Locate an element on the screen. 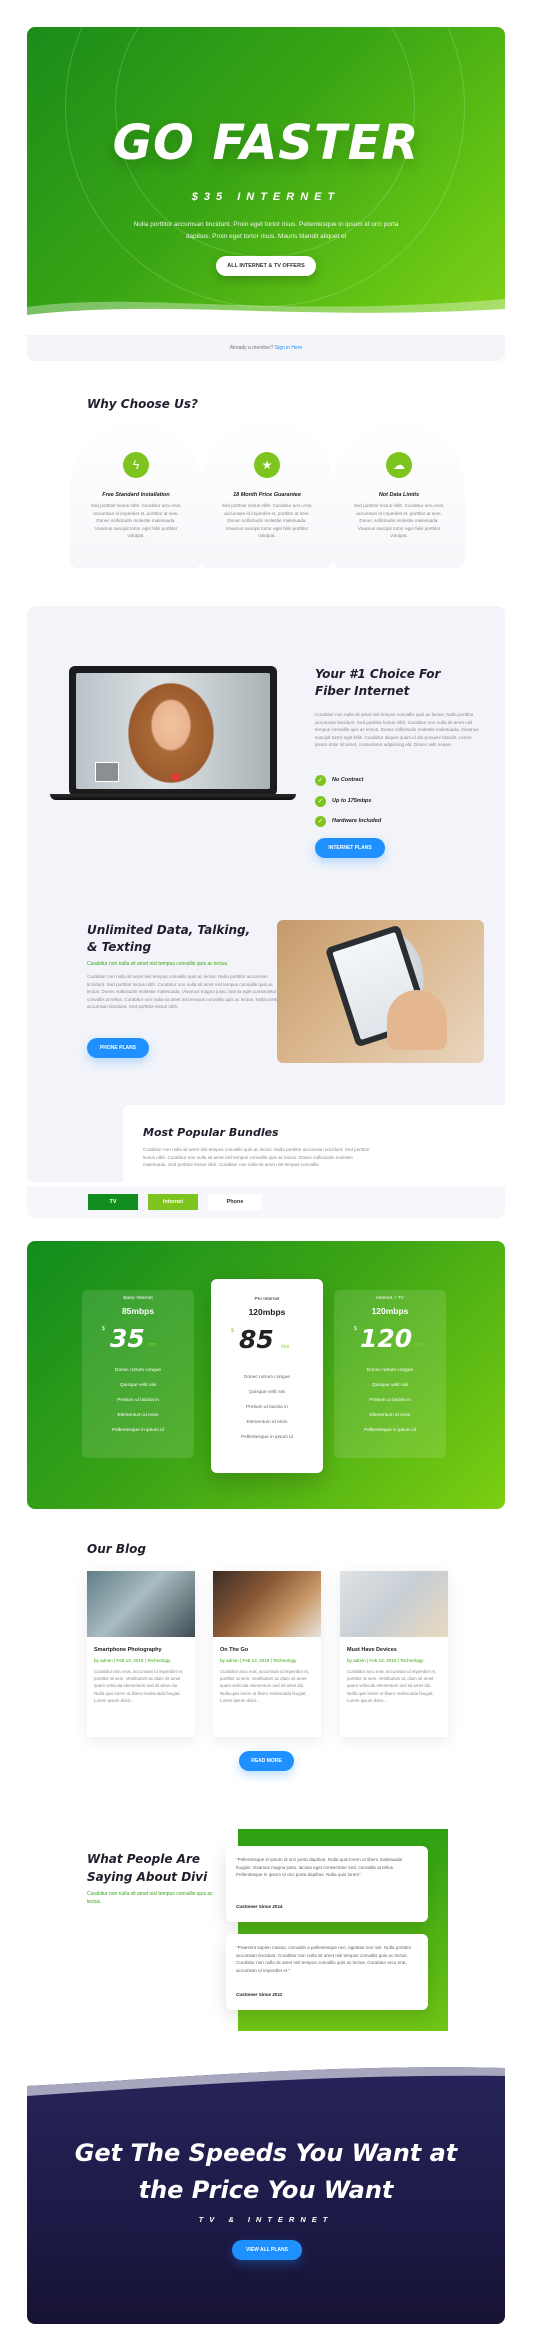 The width and height of the screenshot is (533, 2350). testimonial-author: Customer Since 2011 is located at coordinates (259, 1994).